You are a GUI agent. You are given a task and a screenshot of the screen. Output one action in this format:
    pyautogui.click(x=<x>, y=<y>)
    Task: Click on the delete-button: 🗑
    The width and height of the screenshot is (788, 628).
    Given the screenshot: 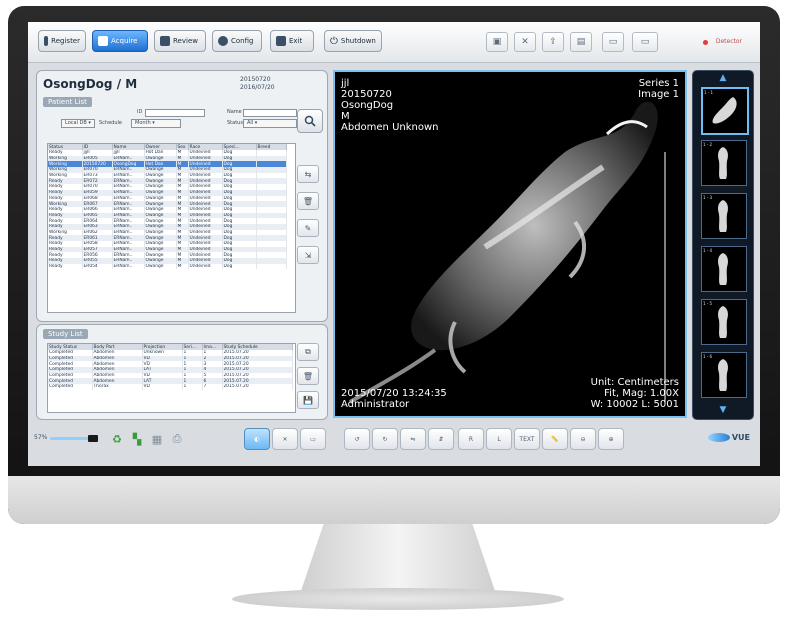 What is the action you would take?
    pyautogui.click(x=308, y=201)
    